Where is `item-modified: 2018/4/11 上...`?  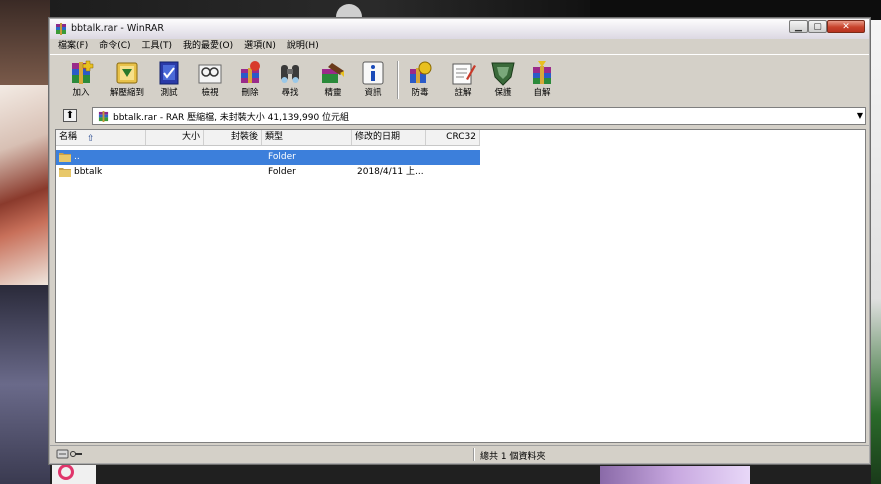 item-modified: 2018/4/11 上... is located at coordinates (390, 172).